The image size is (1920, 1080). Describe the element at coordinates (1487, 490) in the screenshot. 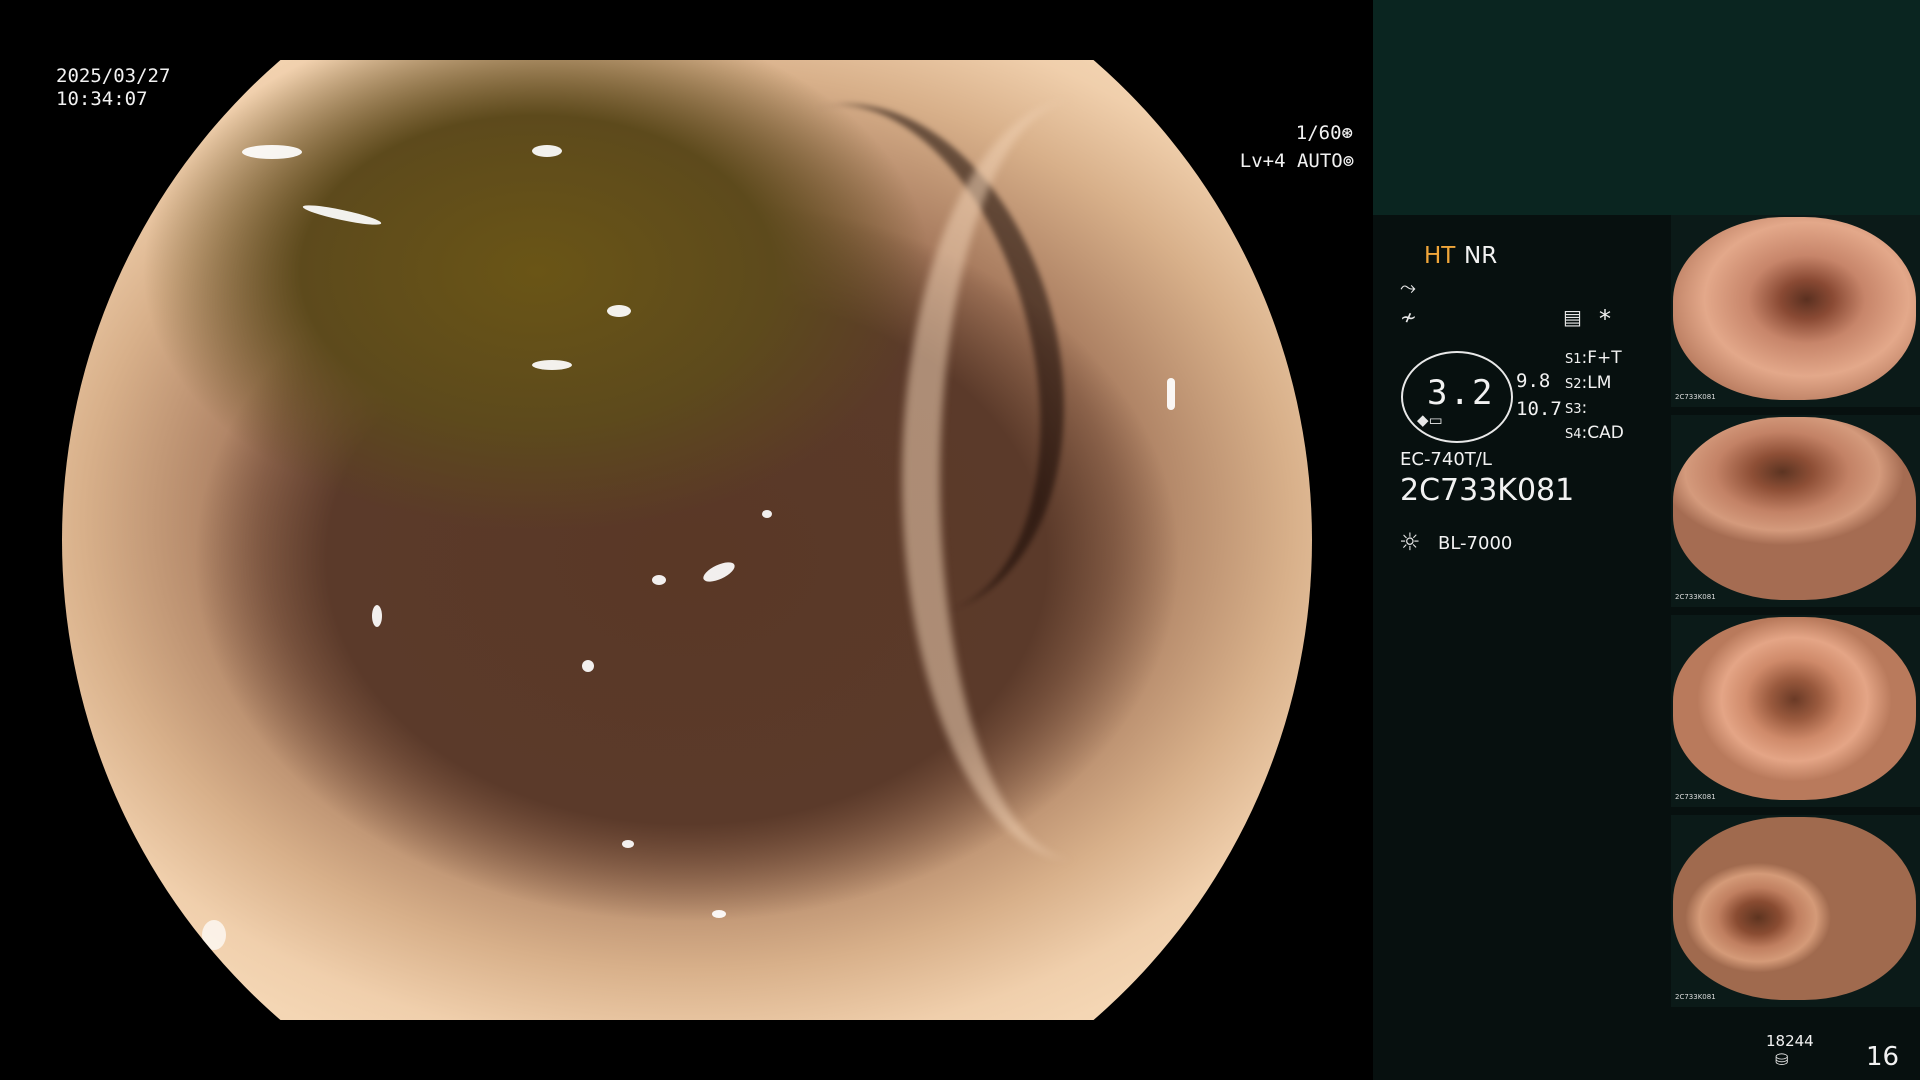

I see `scope-serial: 2C733K081` at that location.